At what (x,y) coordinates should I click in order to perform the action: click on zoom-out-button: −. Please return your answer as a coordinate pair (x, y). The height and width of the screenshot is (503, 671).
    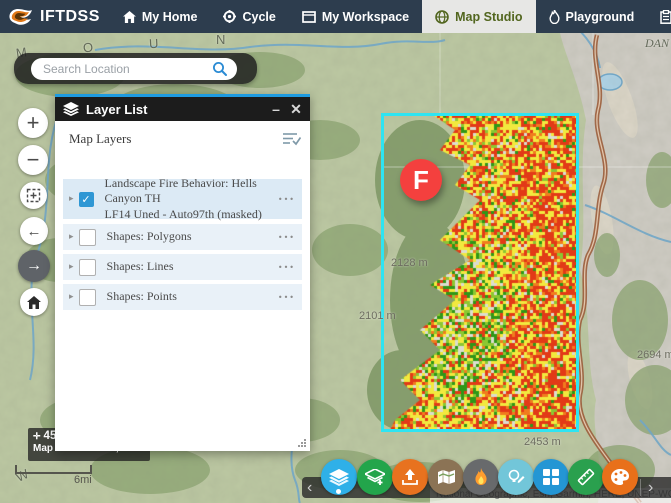
    Looking at the image, I should click on (33, 160).